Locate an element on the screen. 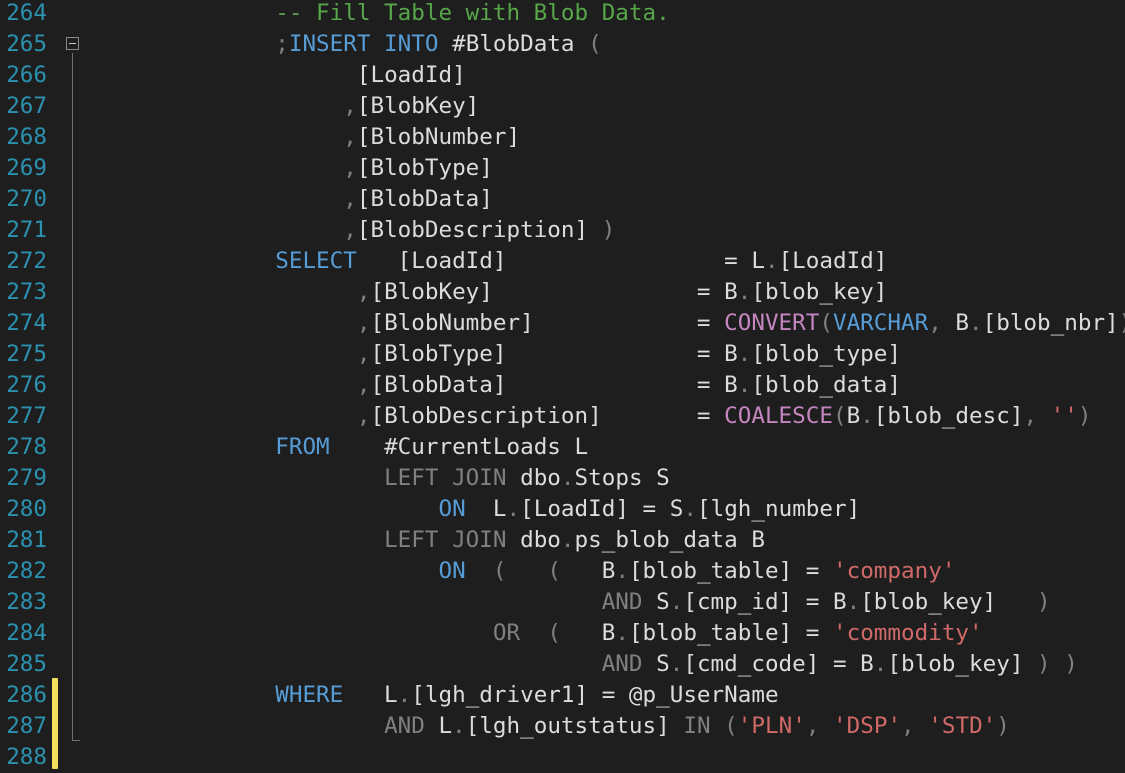 The image size is (1125, 773). line-number: 271 is located at coordinates (26, 230).